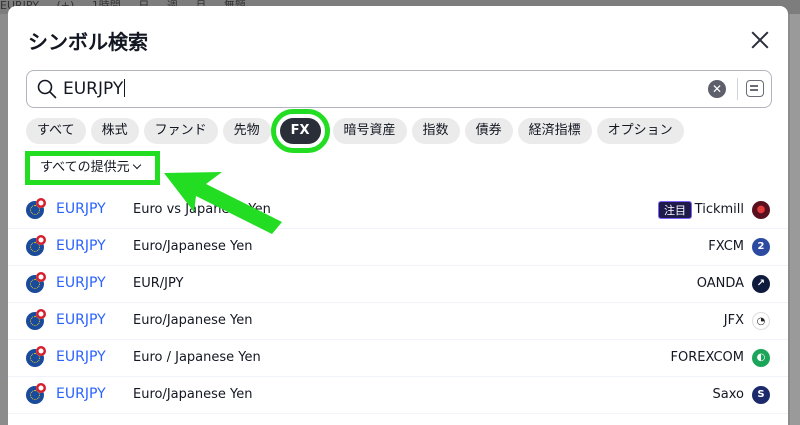 Image resolution: width=800 pixels, height=425 pixels. What do you see at coordinates (737, 89) in the screenshot?
I see `search-divider` at bounding box center [737, 89].